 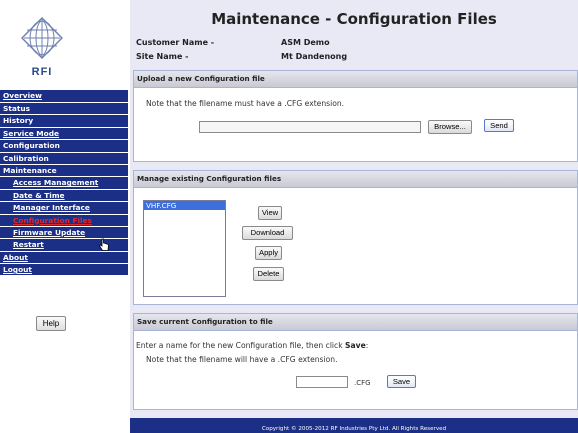 What do you see at coordinates (355, 345) in the screenshot?
I see `save-instruction-bold: Save` at bounding box center [355, 345].